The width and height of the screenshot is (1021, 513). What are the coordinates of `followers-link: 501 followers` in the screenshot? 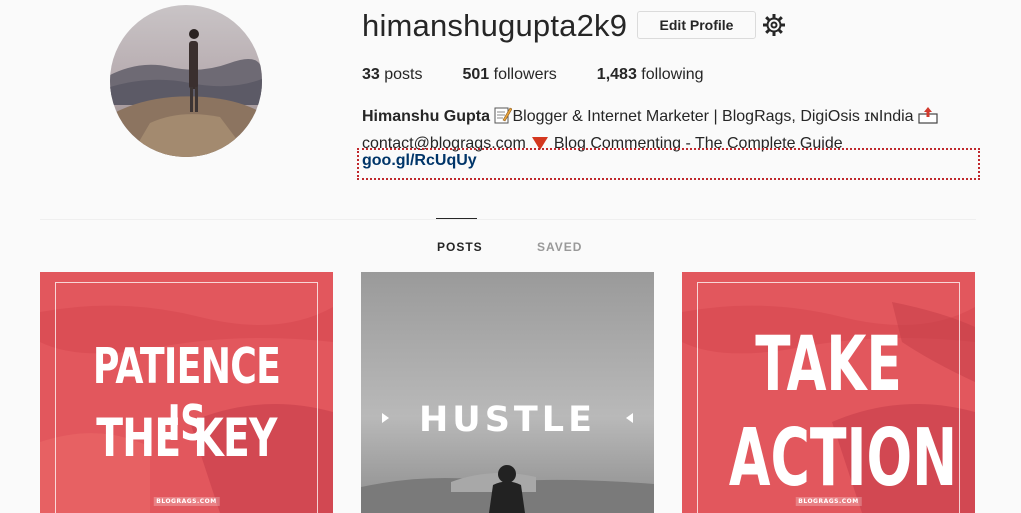 It's located at (510, 75).